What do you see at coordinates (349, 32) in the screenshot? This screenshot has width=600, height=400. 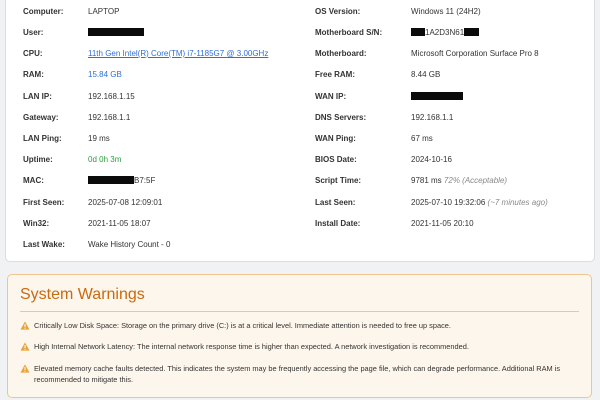 I see `motherboard-sn-label: Motherboard S/N:` at bounding box center [349, 32].